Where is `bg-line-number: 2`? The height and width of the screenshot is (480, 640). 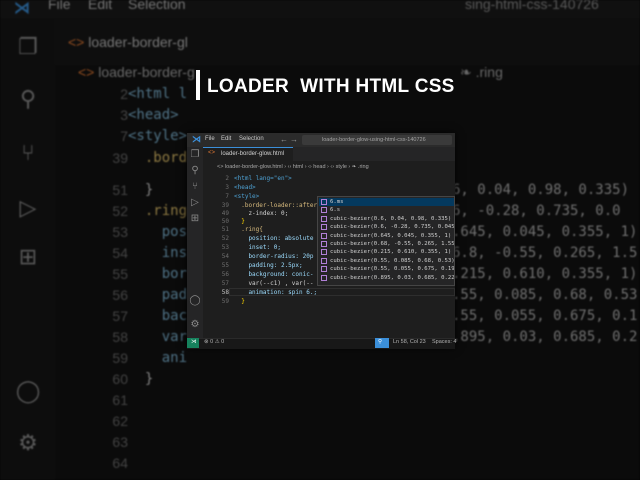
bg-line-number: 2 is located at coordinates (124, 94).